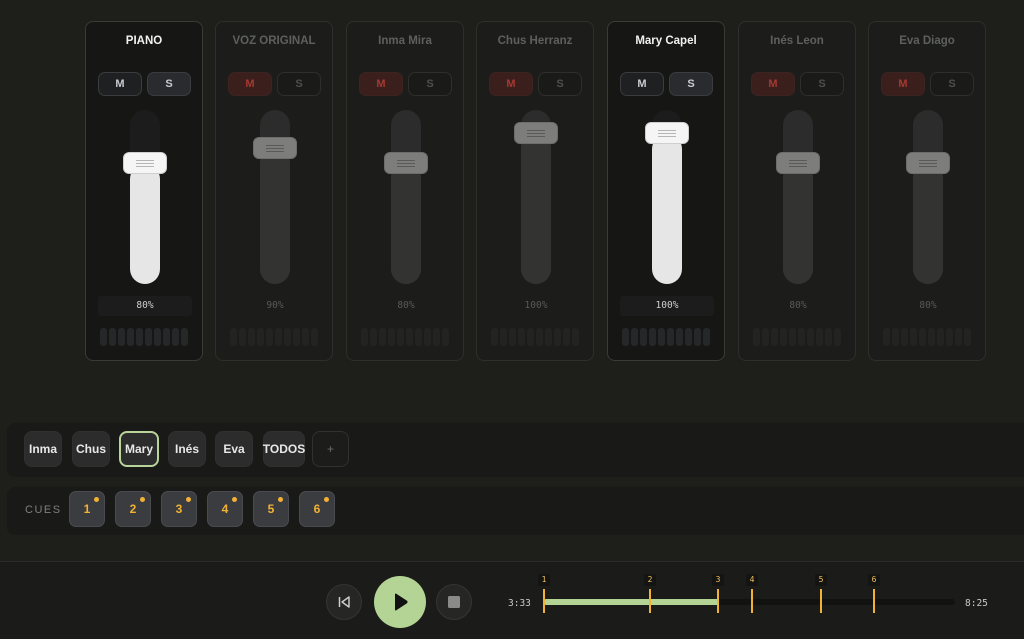  Describe the element at coordinates (666, 41) in the screenshot. I see `channel-name: Mary Capel` at that location.